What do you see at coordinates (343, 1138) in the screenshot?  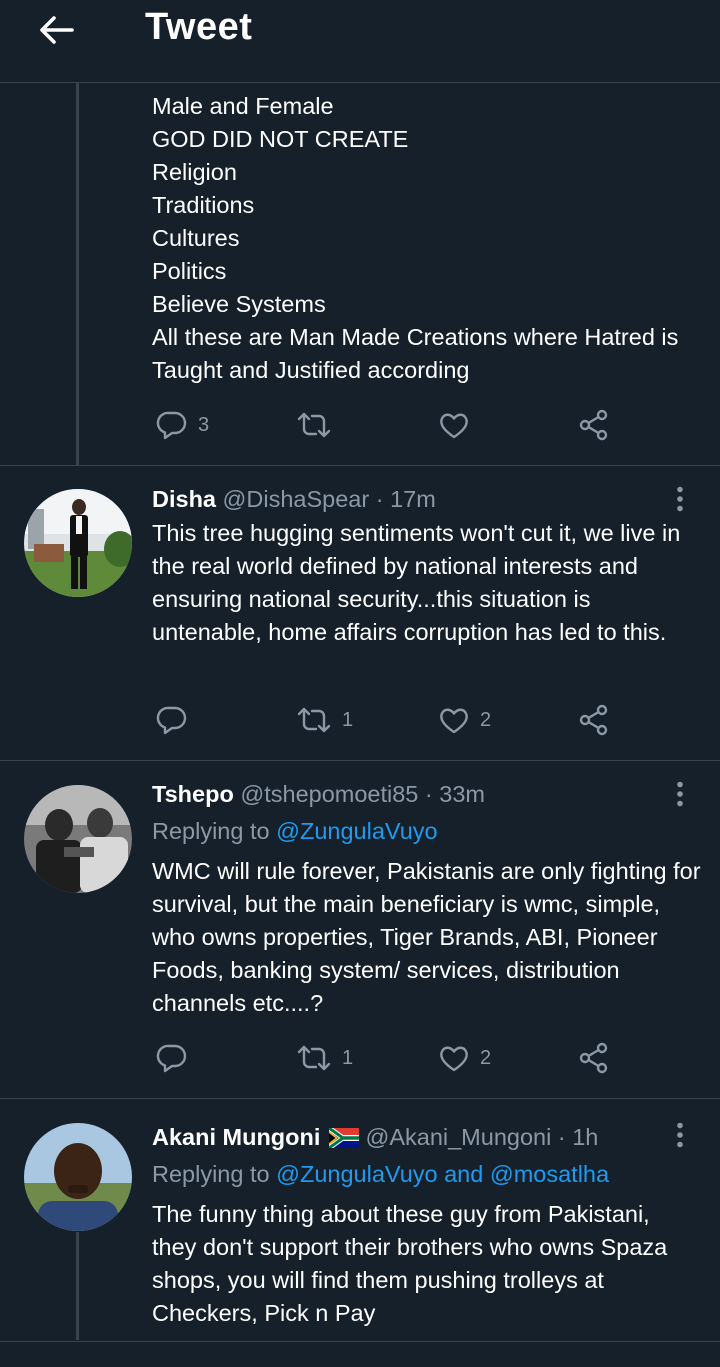 I see `south-africa-flag-icon` at bounding box center [343, 1138].